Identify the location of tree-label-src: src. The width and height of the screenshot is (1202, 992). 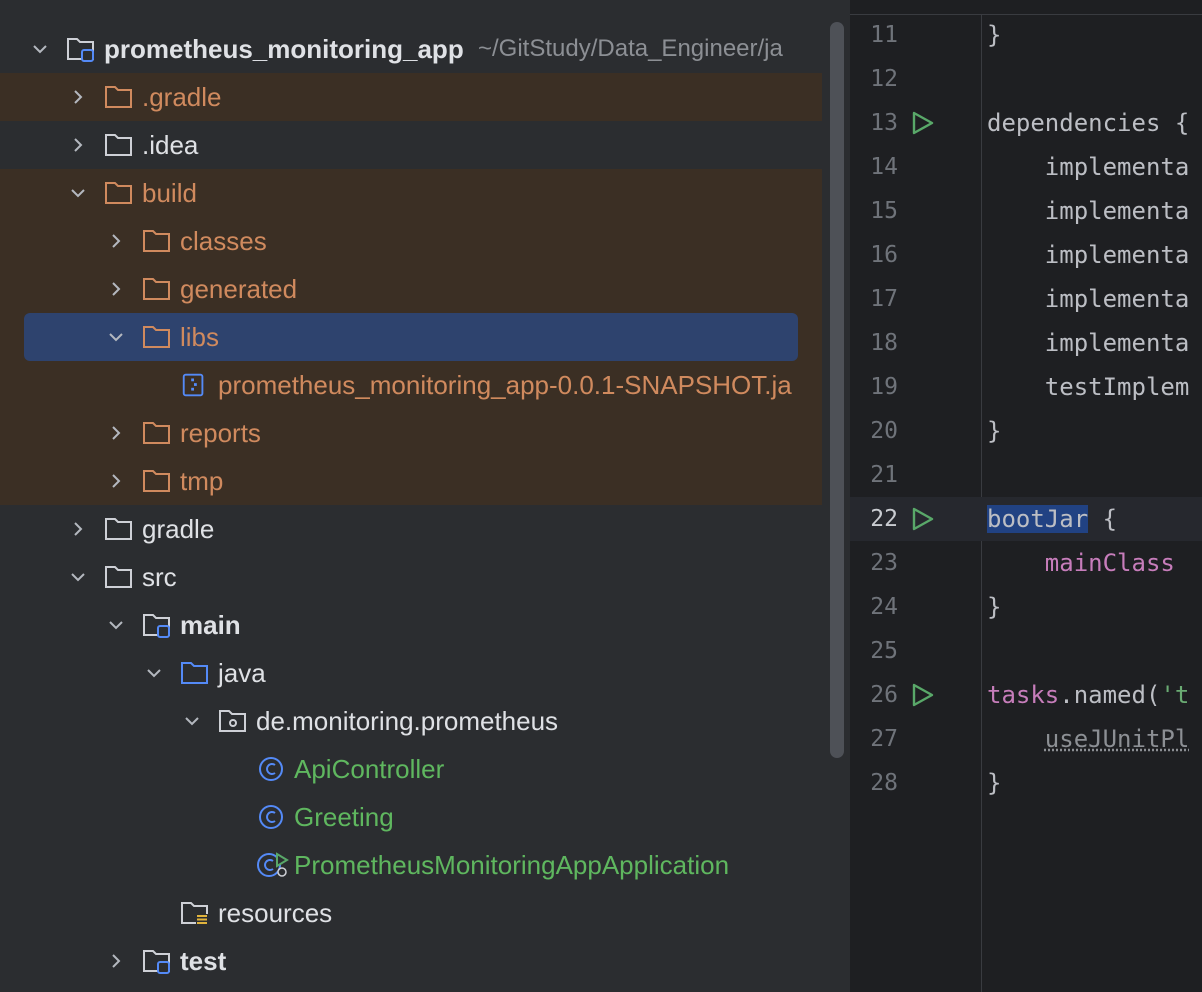
(159, 577).